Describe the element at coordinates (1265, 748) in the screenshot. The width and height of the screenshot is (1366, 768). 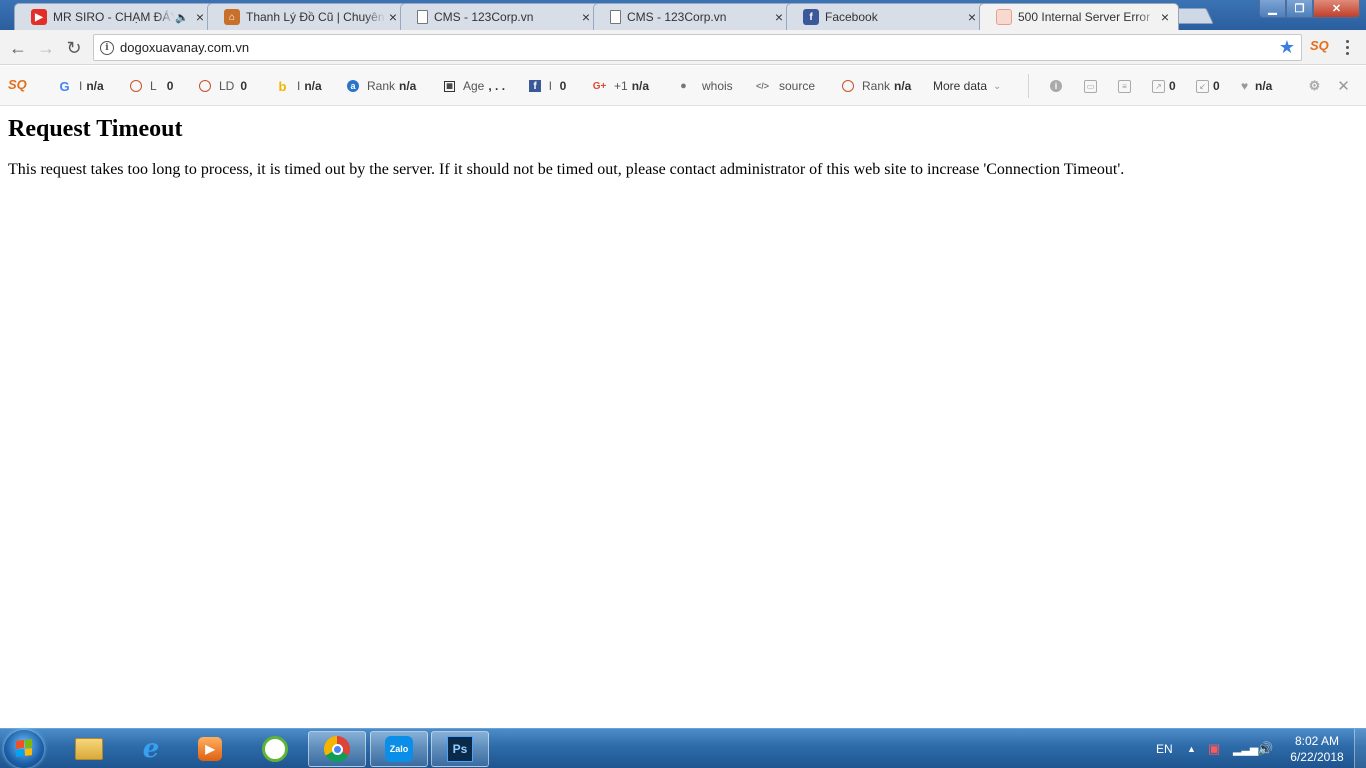
I see `volume-icon: 🔊` at that location.